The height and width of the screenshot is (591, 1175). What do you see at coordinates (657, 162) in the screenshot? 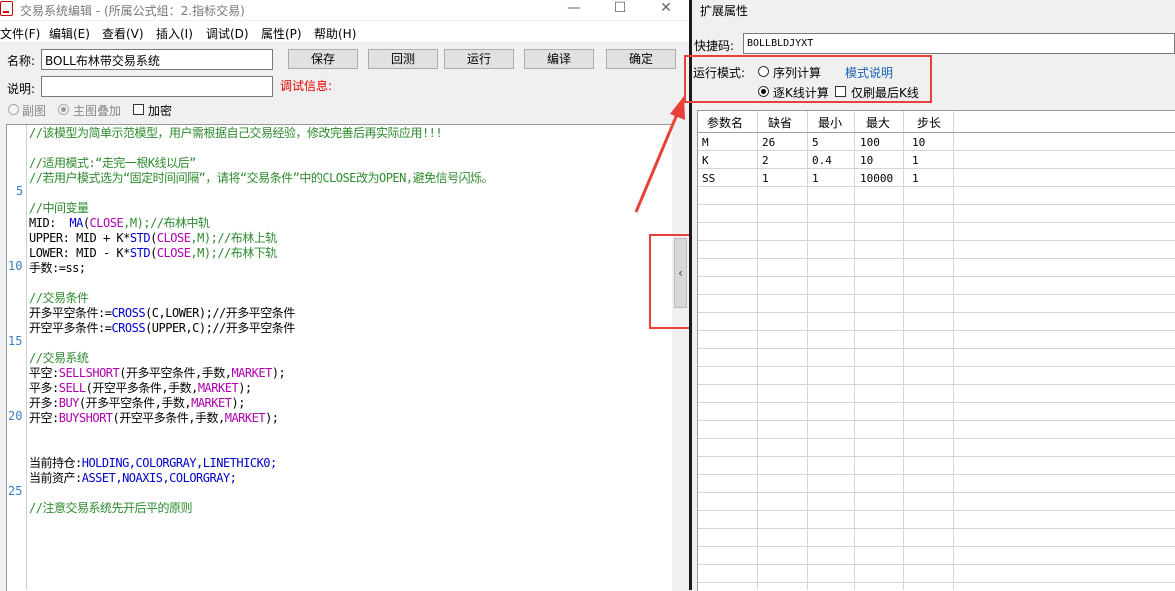
I see `annotation-arrow-shaft` at bounding box center [657, 162].